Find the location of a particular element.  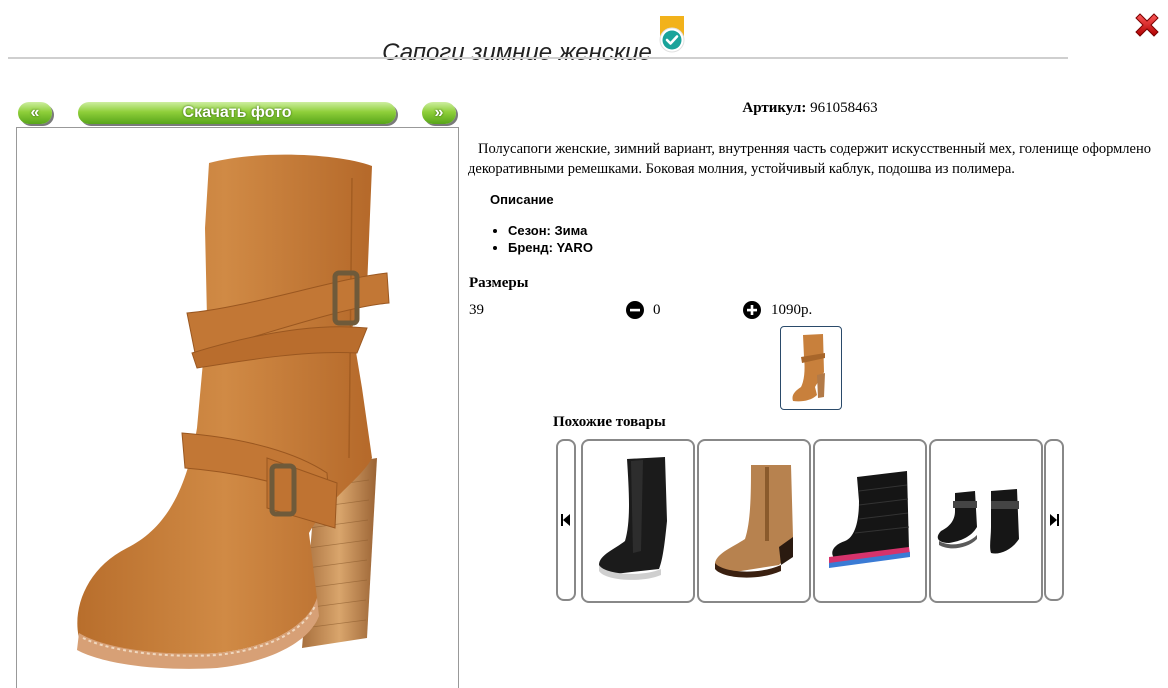

sku-label: Артикул: is located at coordinates (774, 108).